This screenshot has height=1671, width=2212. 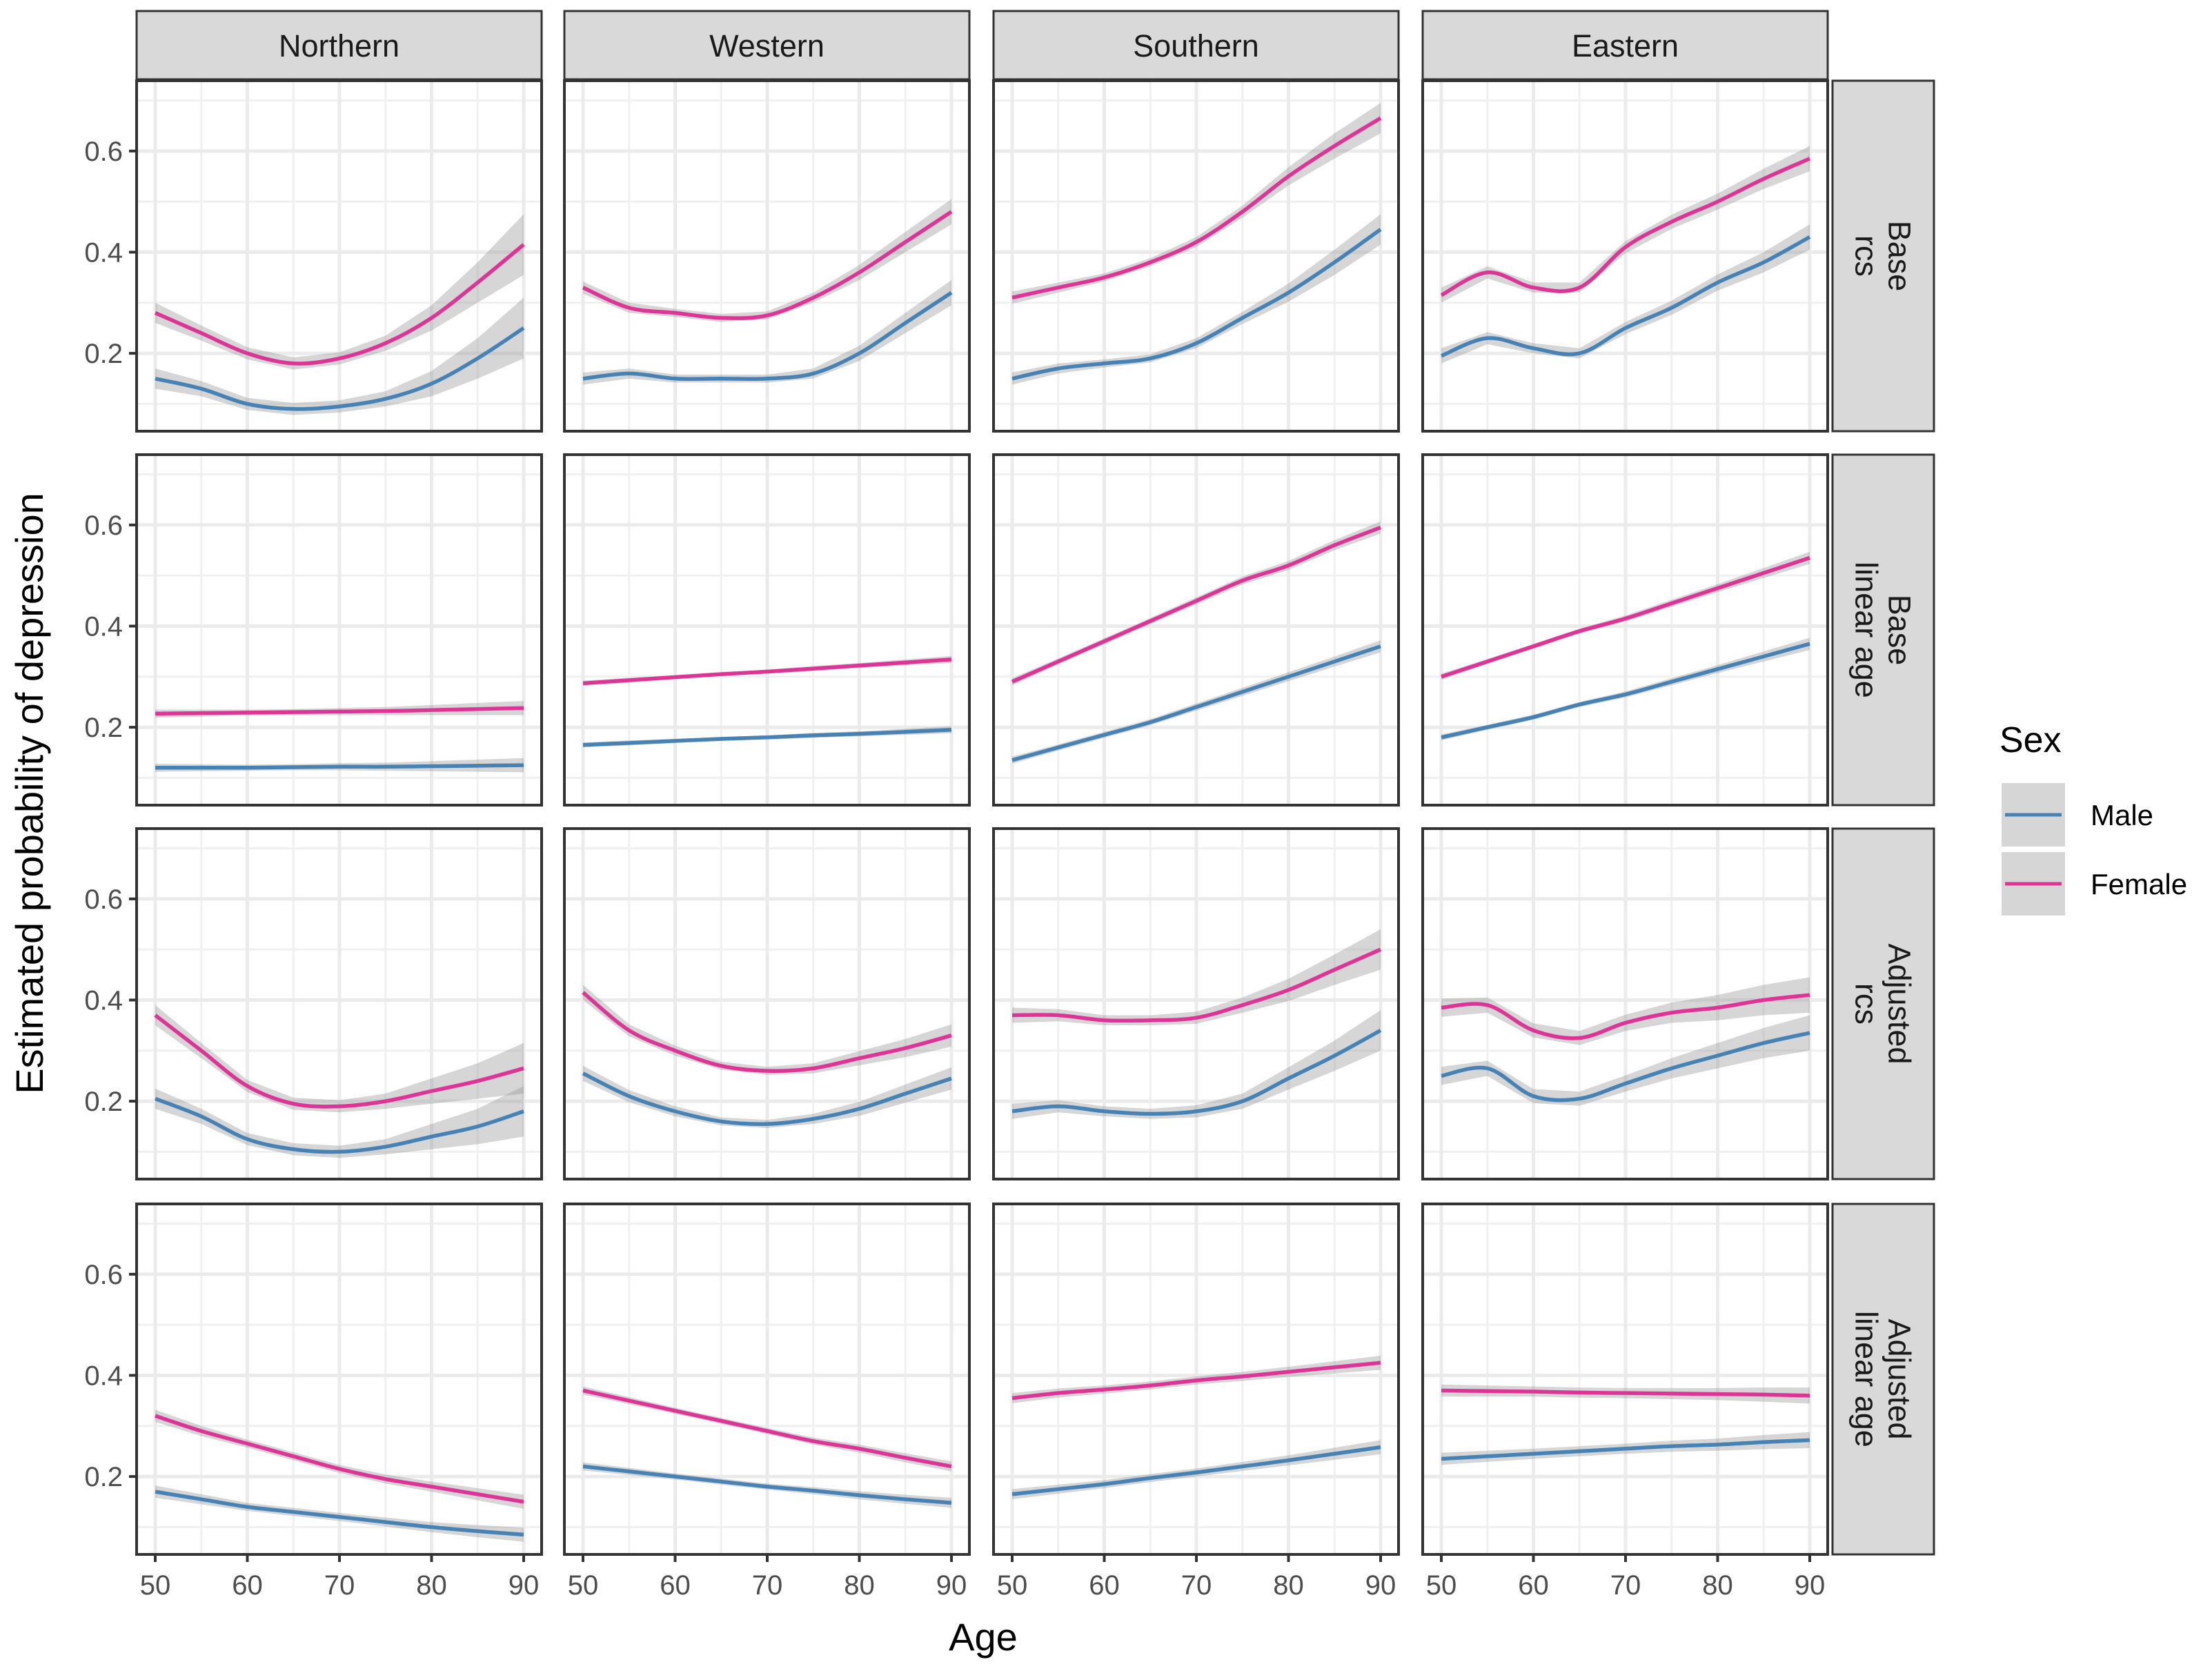 I want to click on panel-northern-row3, so click(x=339, y=1003).